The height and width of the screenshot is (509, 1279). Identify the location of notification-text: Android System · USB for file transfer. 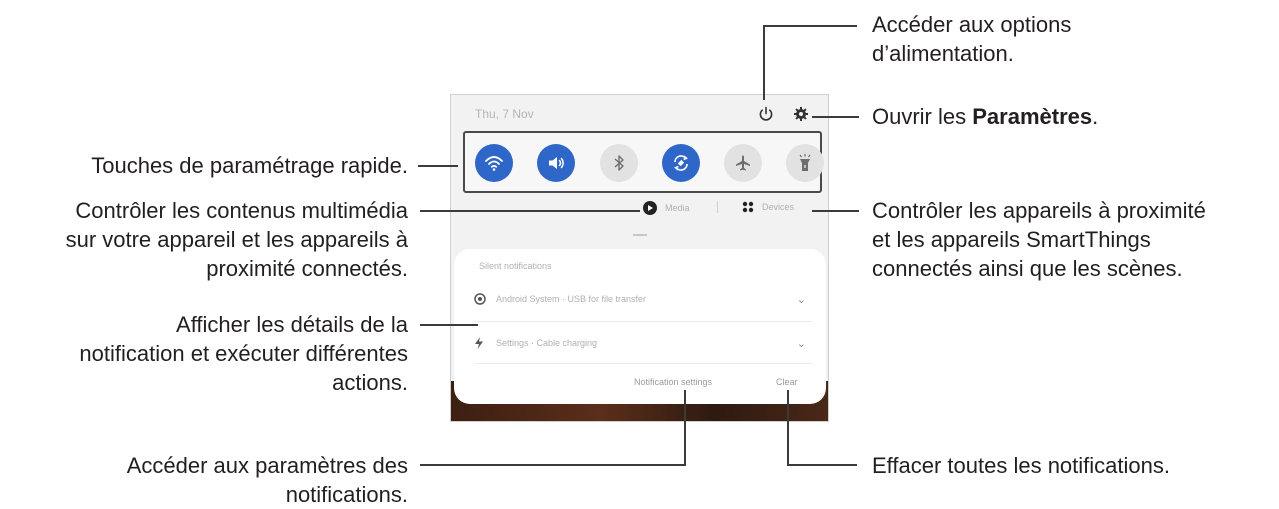
(571, 299).